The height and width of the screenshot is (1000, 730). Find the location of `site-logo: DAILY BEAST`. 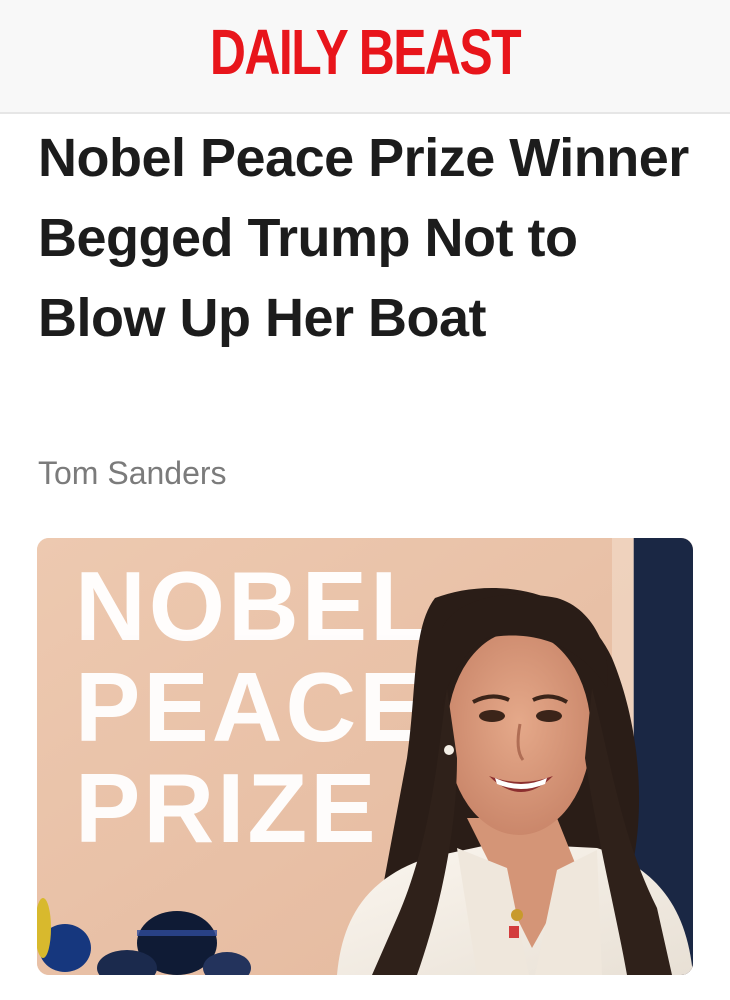

site-logo: DAILY BEAST is located at coordinates (364, 52).